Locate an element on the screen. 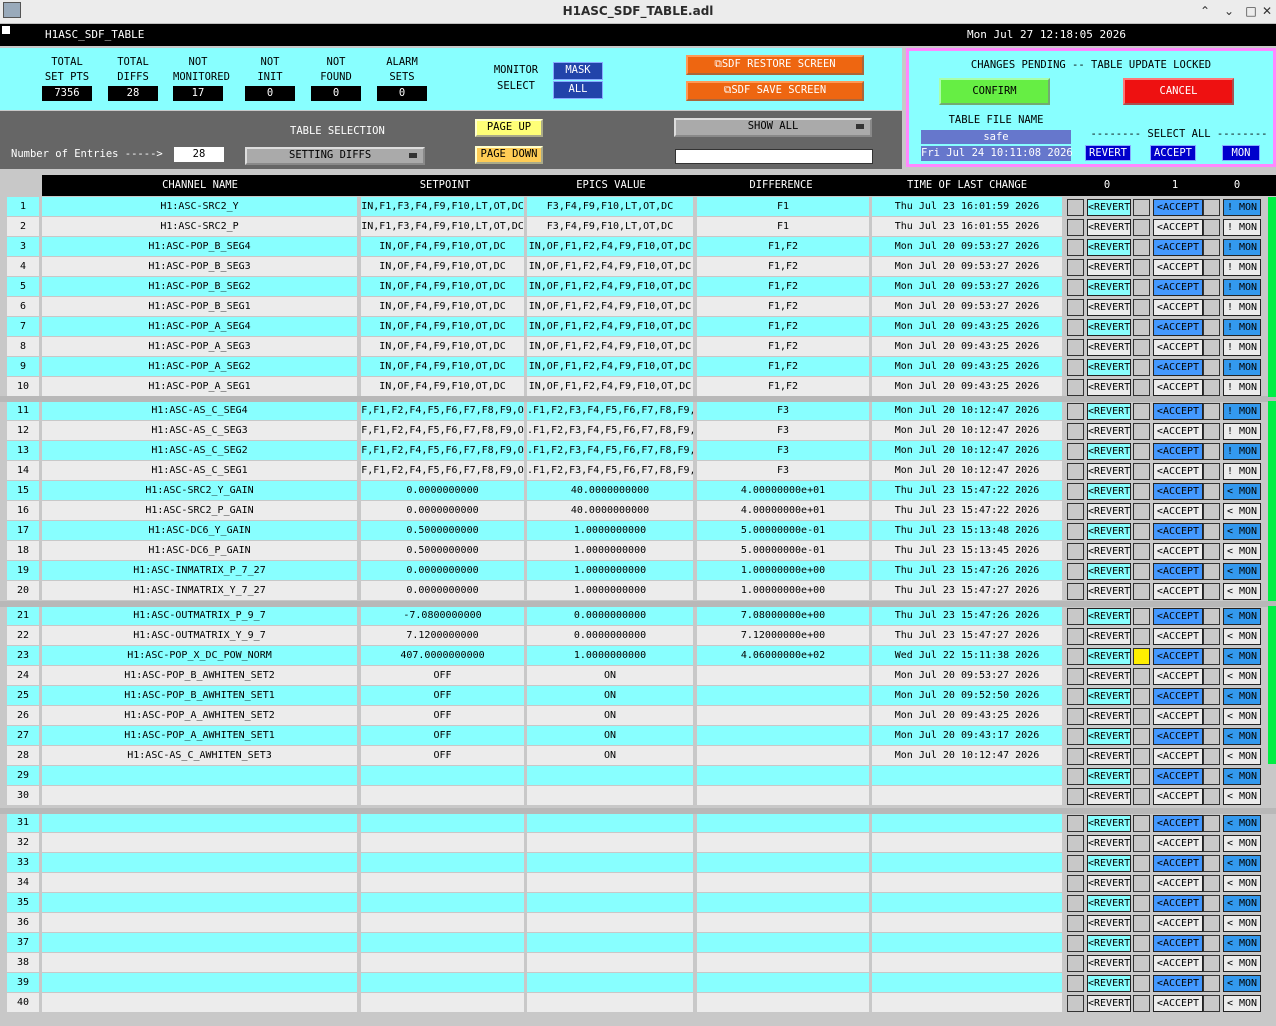 The height and width of the screenshot is (1026, 1276). all-button: ALL is located at coordinates (578, 90).